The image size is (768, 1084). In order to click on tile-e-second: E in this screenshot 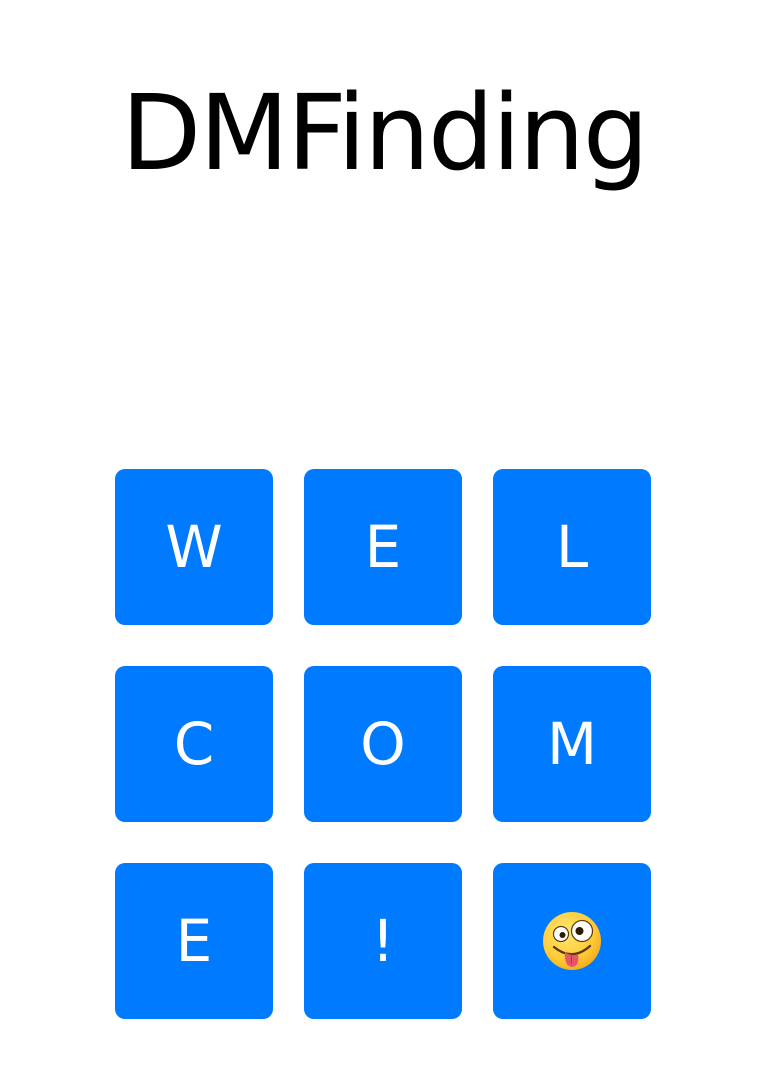, I will do `click(194, 941)`.